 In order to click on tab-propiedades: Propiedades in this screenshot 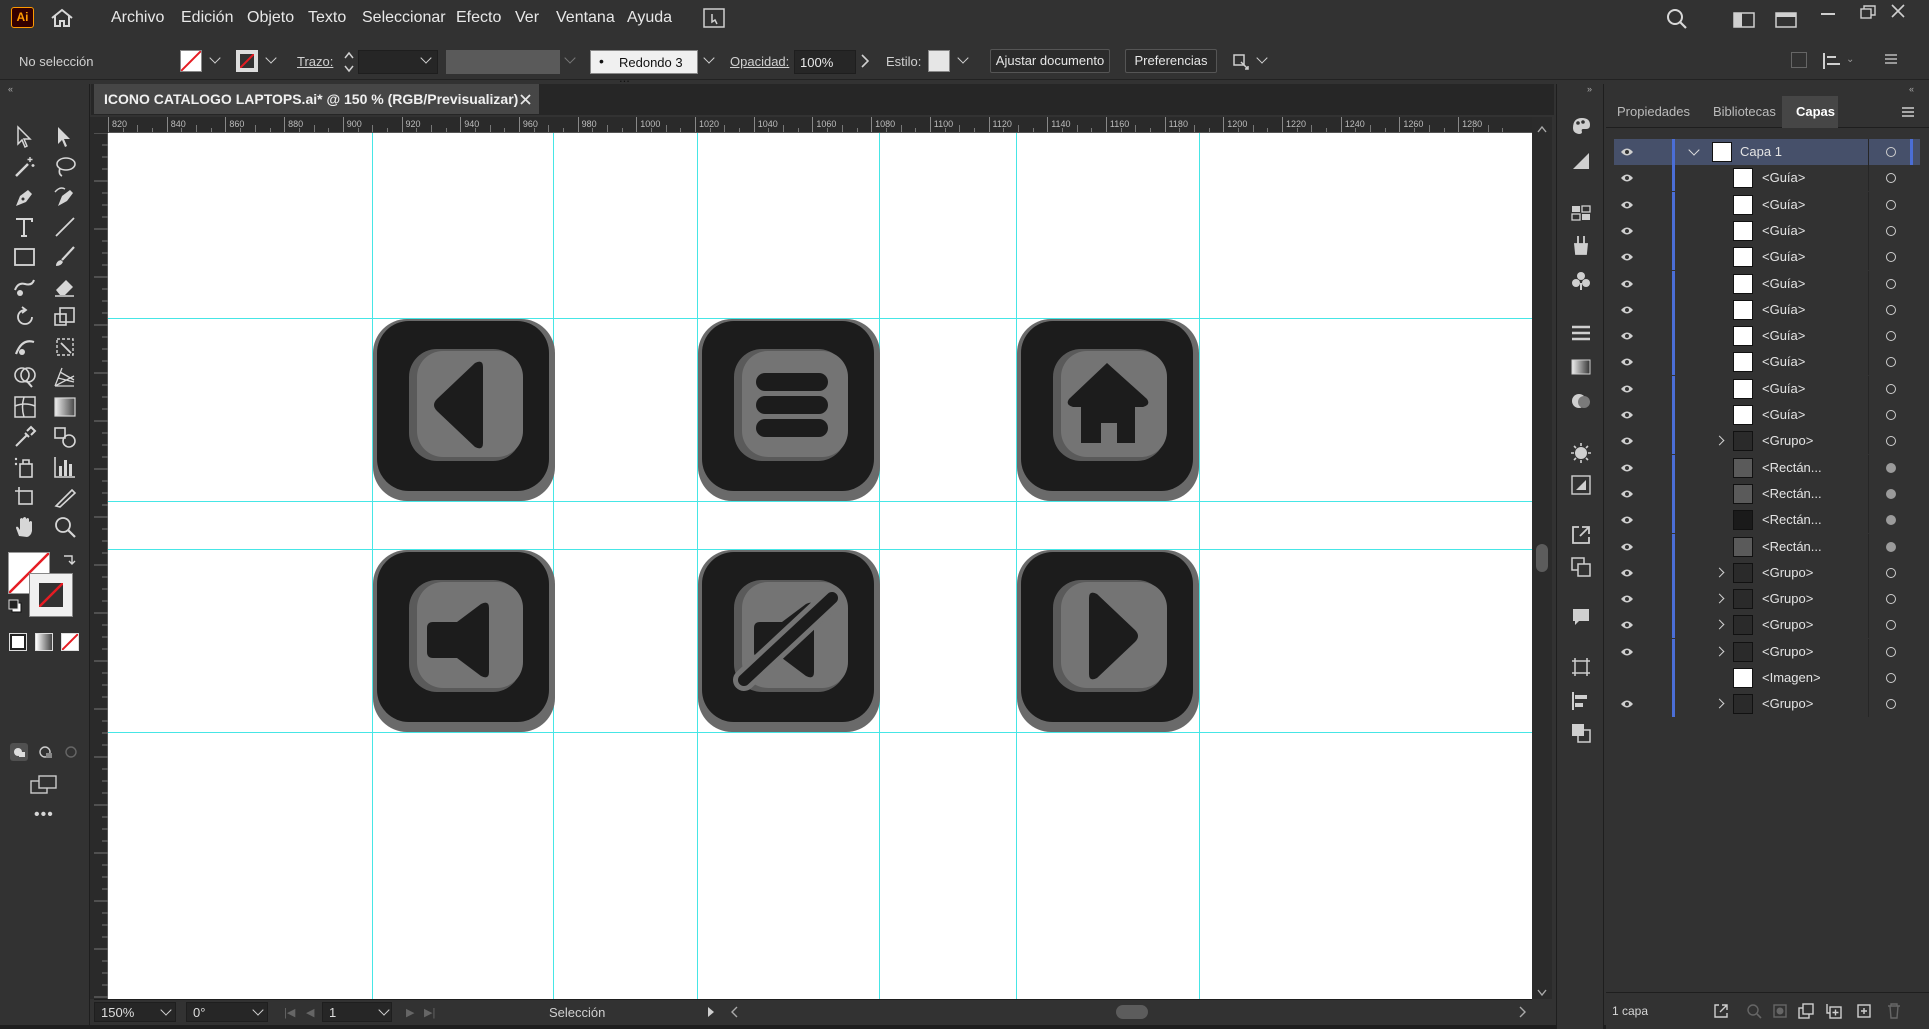, I will do `click(1653, 111)`.